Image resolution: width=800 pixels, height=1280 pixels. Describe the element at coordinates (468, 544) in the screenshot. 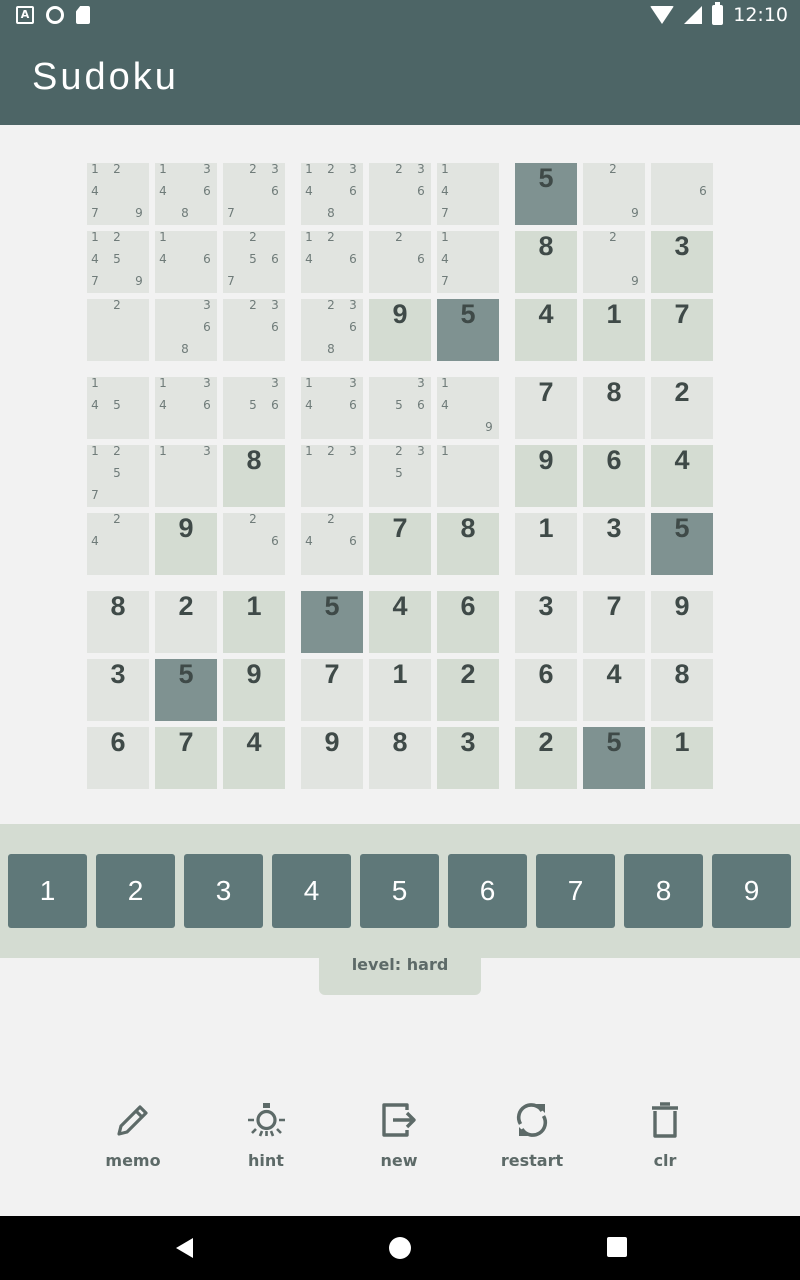

I see `cell-r6-c6: 8` at that location.